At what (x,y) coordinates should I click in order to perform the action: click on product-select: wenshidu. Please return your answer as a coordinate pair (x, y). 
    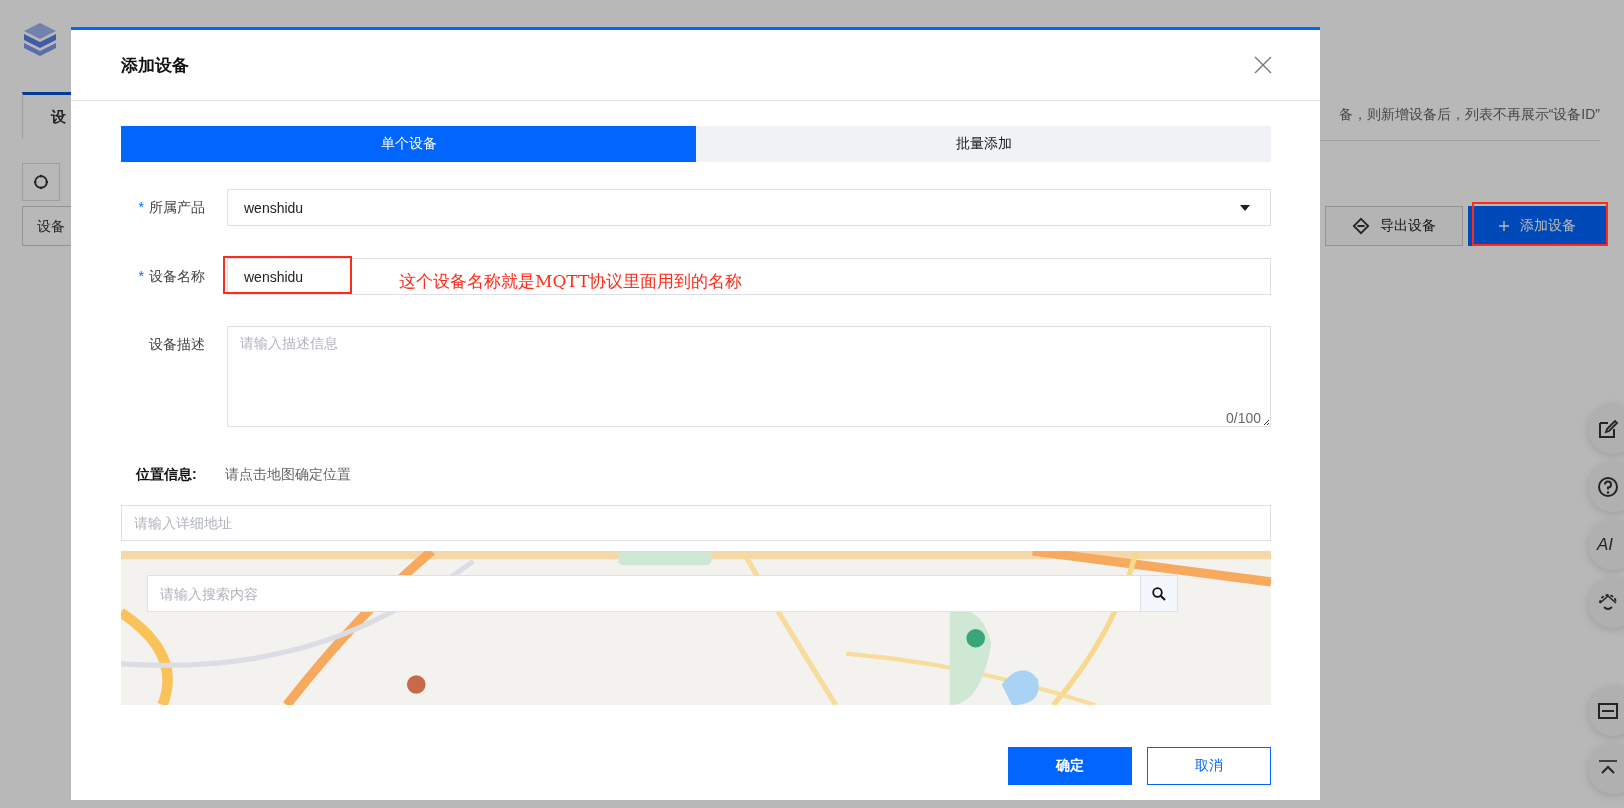
    Looking at the image, I should click on (749, 207).